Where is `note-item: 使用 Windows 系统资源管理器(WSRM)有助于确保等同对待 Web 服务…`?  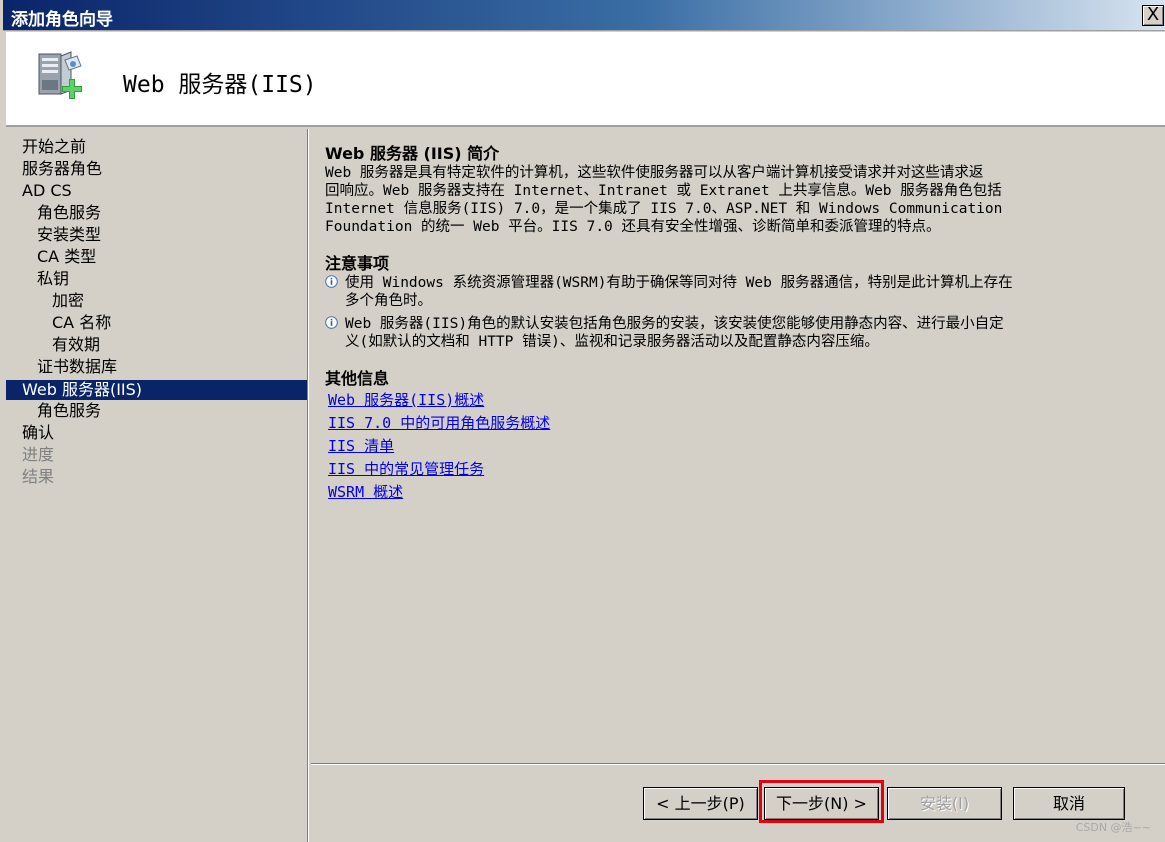
note-item: 使用 Windows 系统资源管理器(WSRM)有助于确保等同对待 Web 服务… is located at coordinates (738, 292).